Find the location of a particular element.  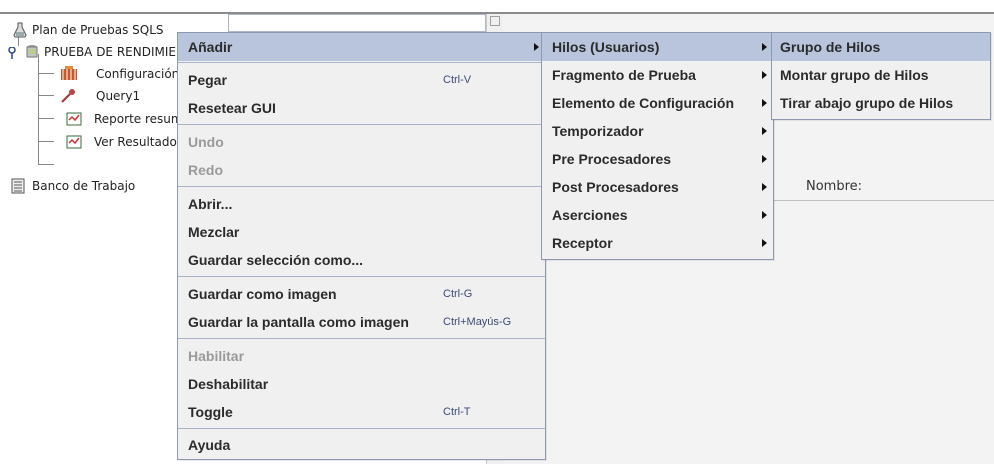

panel-separator is located at coordinates (883, 200).